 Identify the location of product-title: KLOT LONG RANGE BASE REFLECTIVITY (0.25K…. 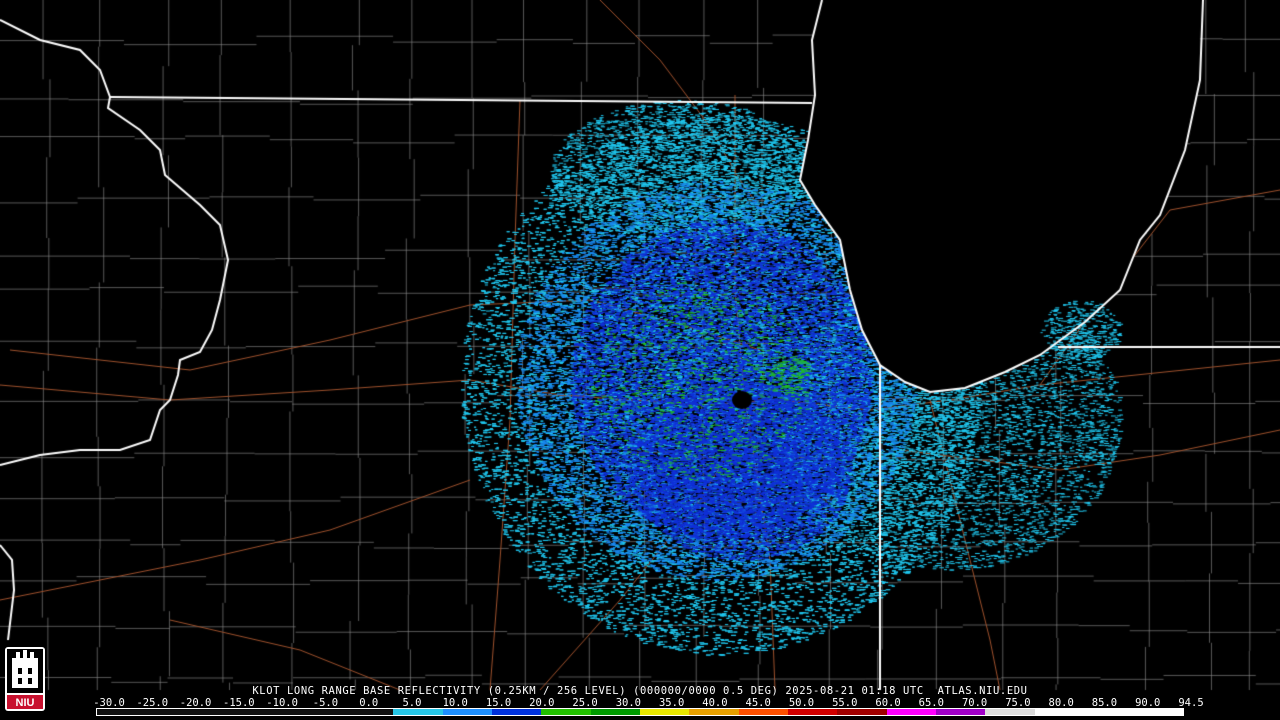
(640, 691).